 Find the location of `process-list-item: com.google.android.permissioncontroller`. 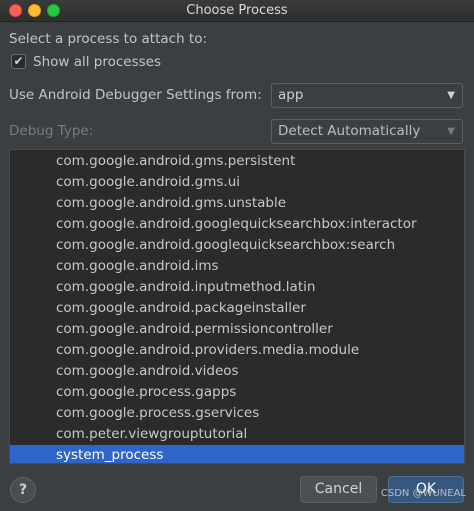

process-list-item: com.google.android.permissioncontroller is located at coordinates (237, 329).